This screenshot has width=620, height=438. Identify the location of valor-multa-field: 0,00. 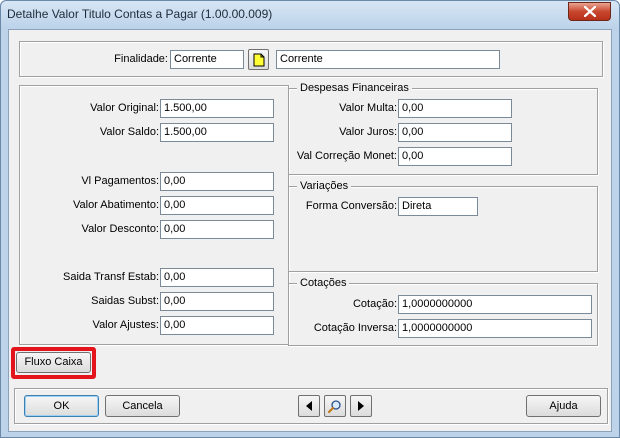
(455, 108).